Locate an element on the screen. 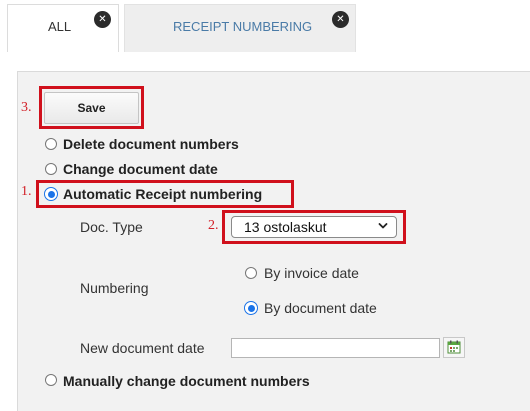 This screenshot has height=411, width=530. radio-automatic-numbering is located at coordinates (51, 194).